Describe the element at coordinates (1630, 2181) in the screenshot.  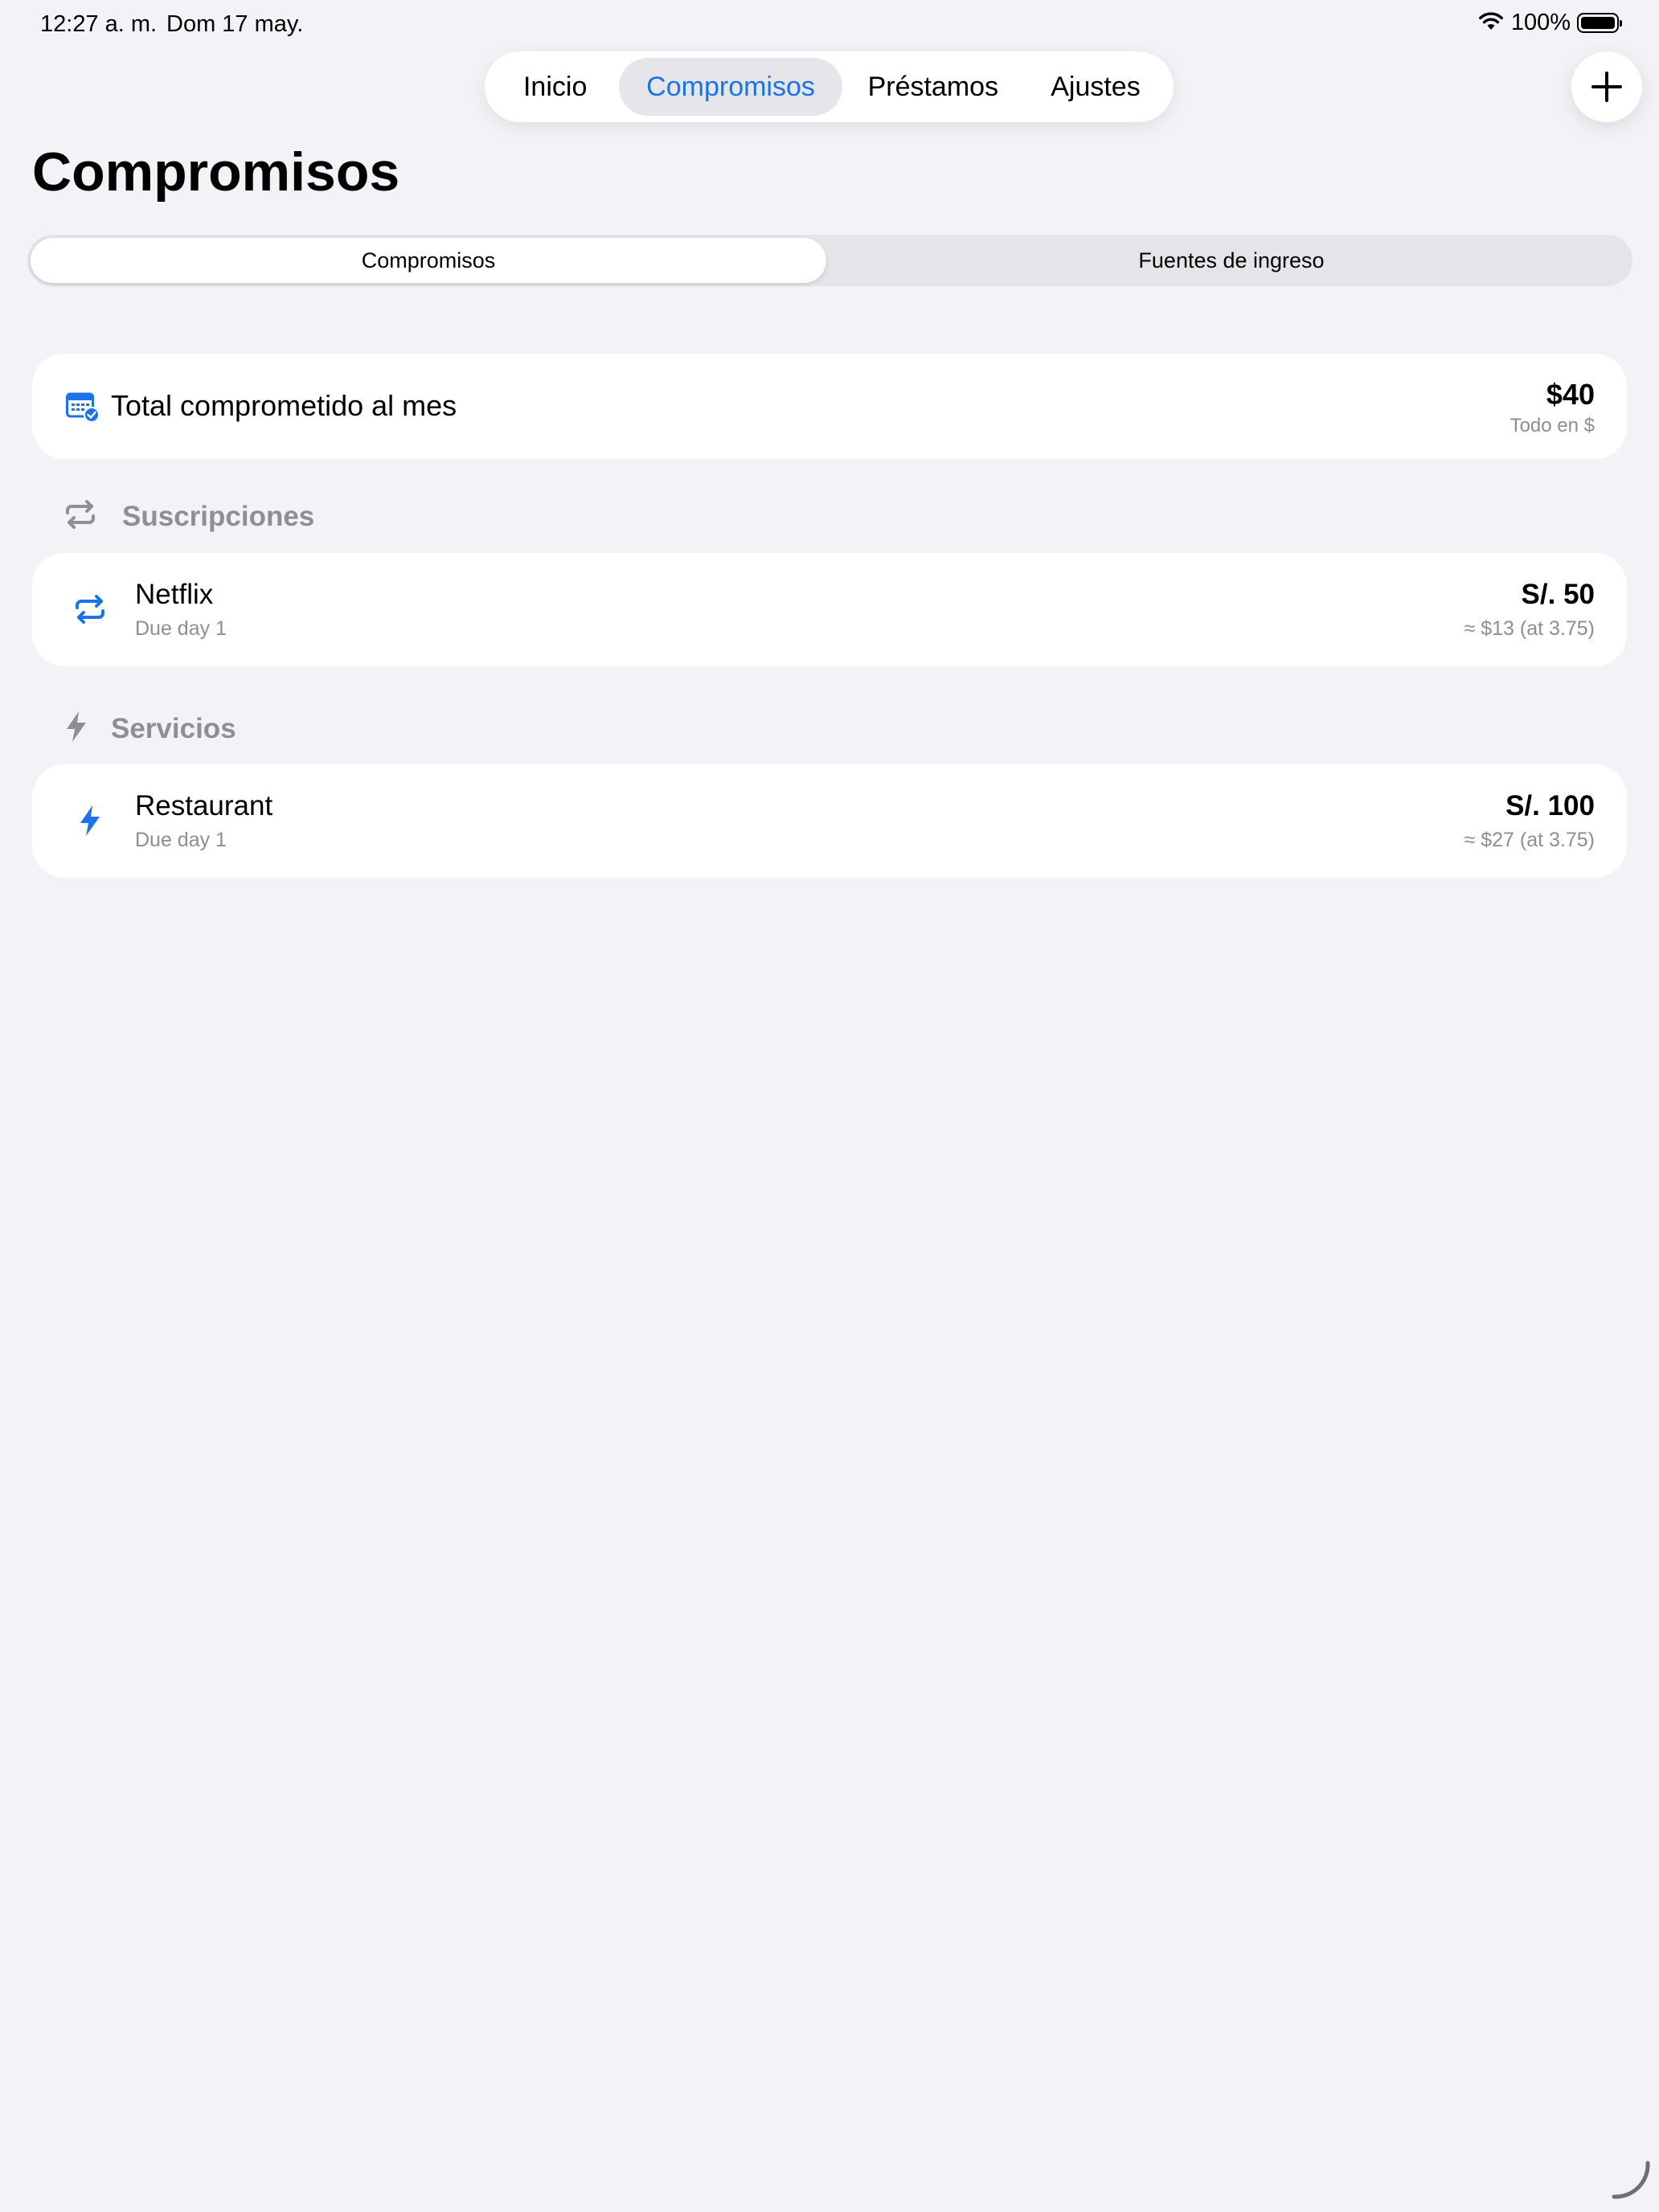
I see `resize-handle` at that location.